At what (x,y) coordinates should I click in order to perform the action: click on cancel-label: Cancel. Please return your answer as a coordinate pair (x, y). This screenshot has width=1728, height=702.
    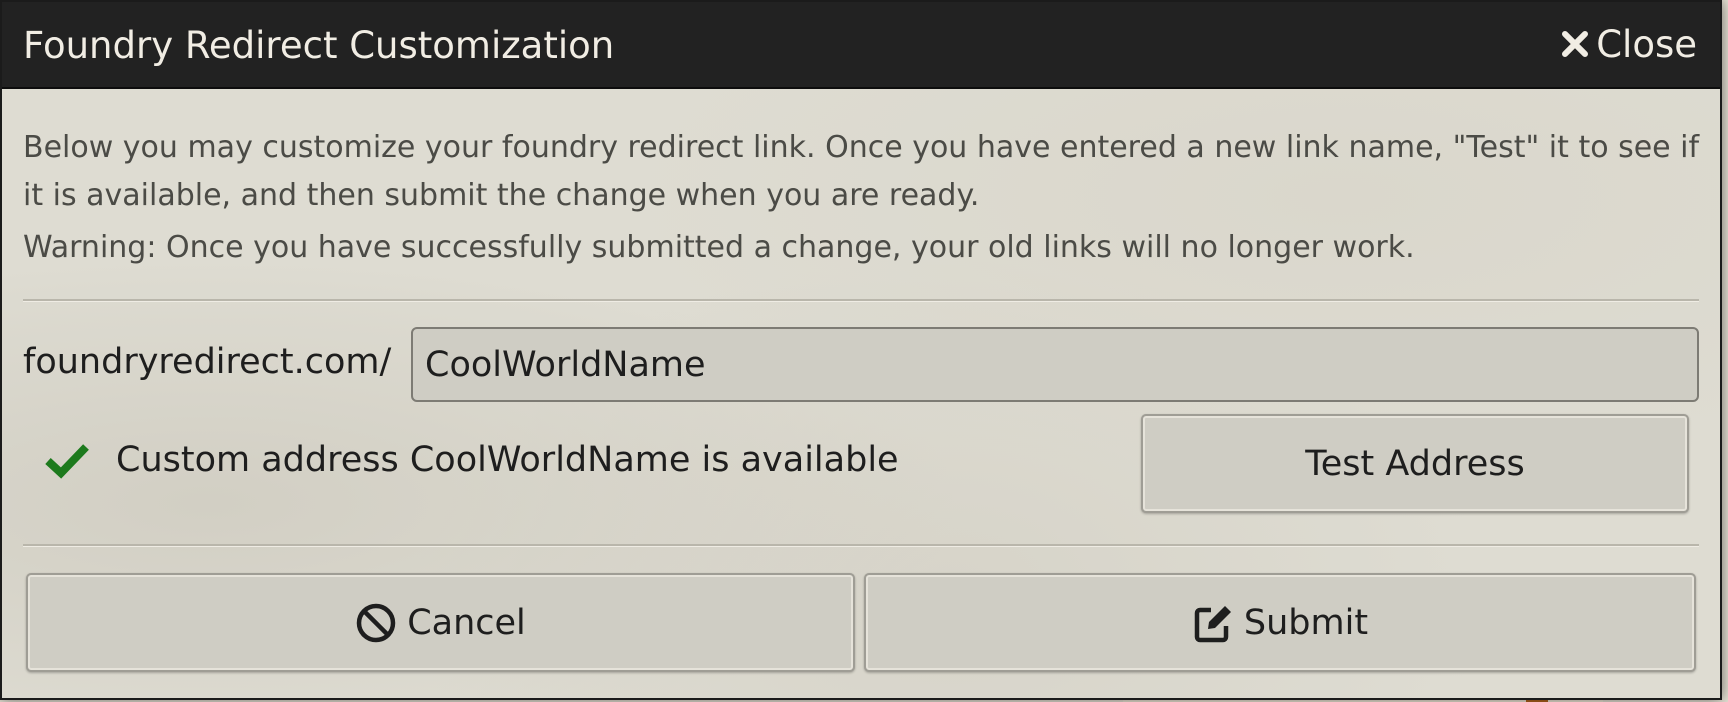
    Looking at the image, I should click on (466, 622).